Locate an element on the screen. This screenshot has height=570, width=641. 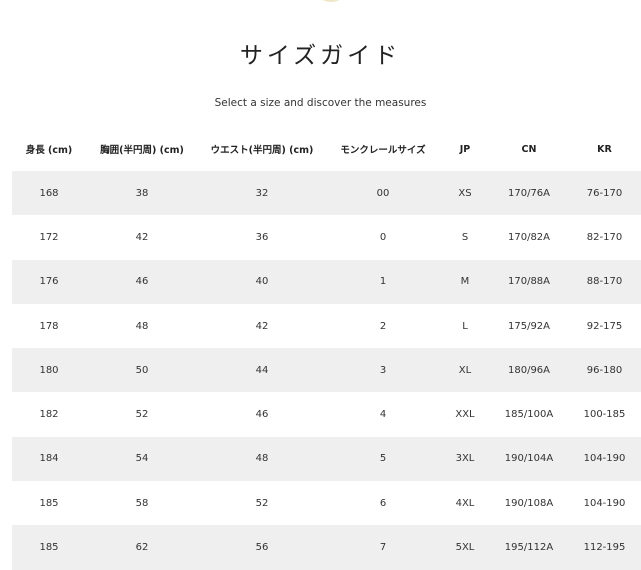
cell-waist: 44 is located at coordinates (262, 370).